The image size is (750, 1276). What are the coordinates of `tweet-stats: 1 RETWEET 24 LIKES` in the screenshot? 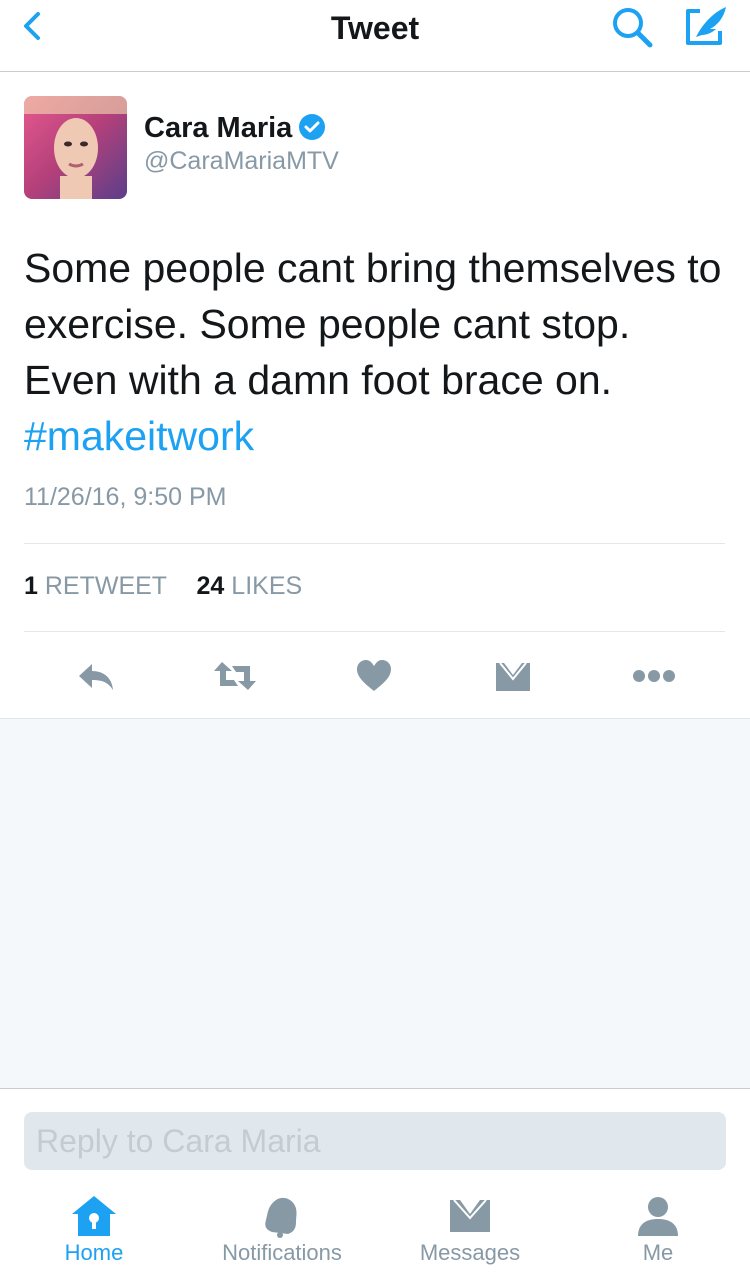 It's located at (163, 586).